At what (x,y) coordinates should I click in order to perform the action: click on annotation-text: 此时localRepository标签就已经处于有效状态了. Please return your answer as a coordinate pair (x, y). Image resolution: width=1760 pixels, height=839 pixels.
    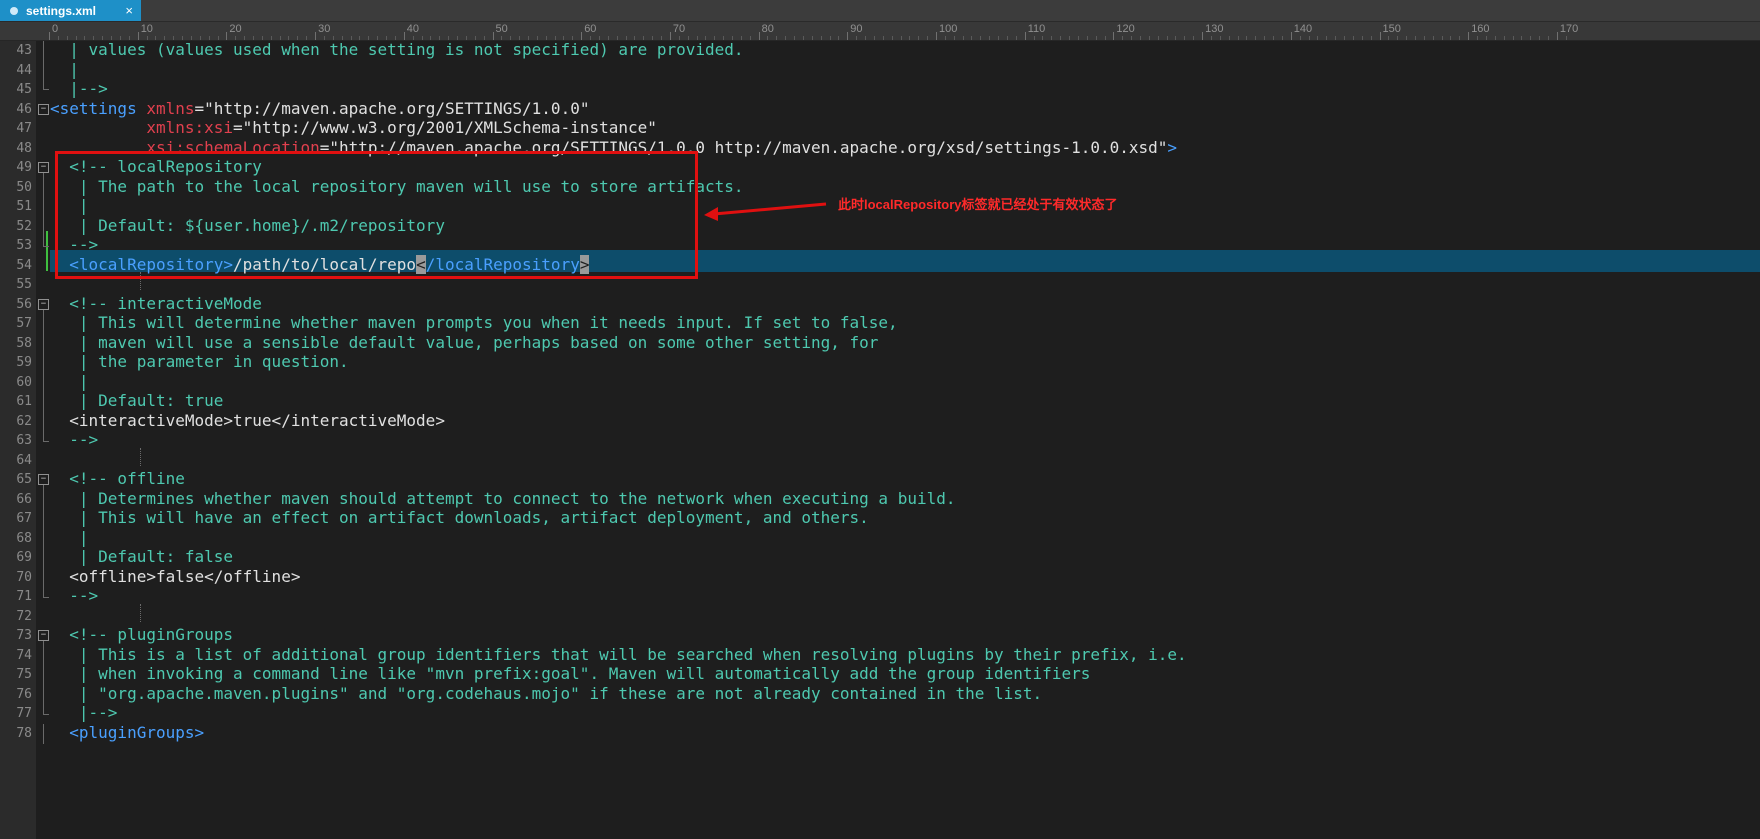
    Looking at the image, I should click on (978, 204).